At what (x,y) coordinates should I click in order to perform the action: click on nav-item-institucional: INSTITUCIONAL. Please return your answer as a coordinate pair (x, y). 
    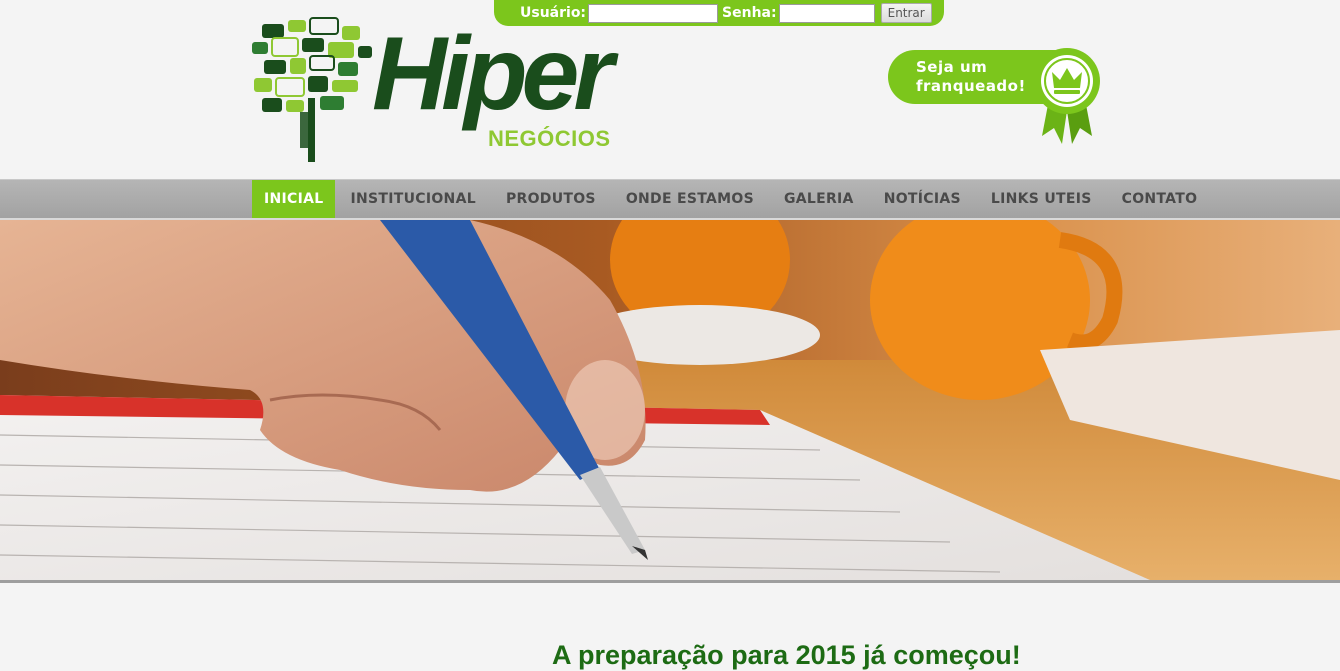
    Looking at the image, I should click on (412, 199).